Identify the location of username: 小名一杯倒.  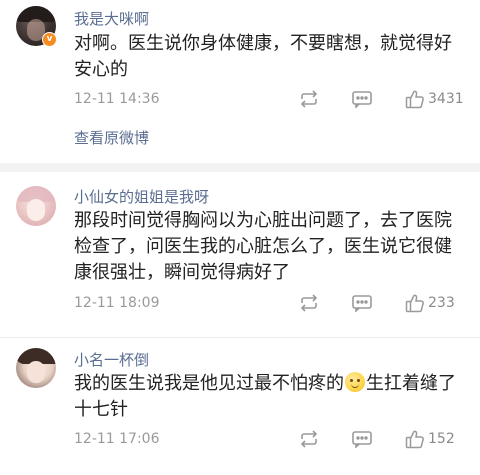
(111, 359).